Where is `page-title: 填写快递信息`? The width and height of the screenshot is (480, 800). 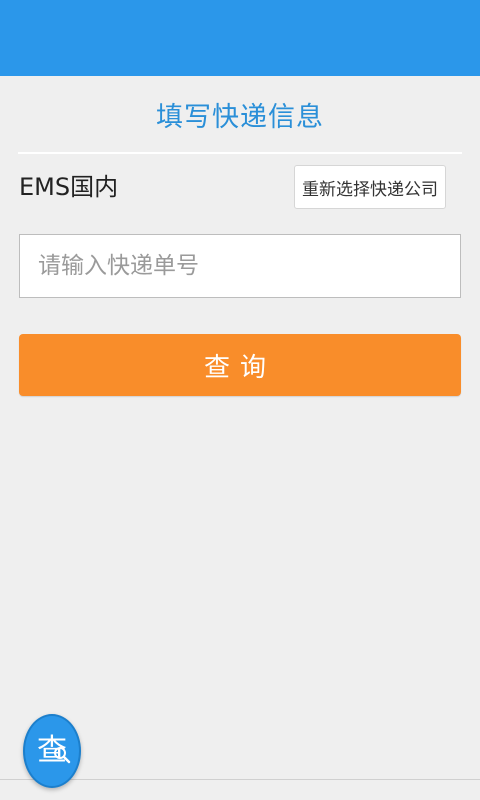
page-title: 填写快递信息 is located at coordinates (240, 117).